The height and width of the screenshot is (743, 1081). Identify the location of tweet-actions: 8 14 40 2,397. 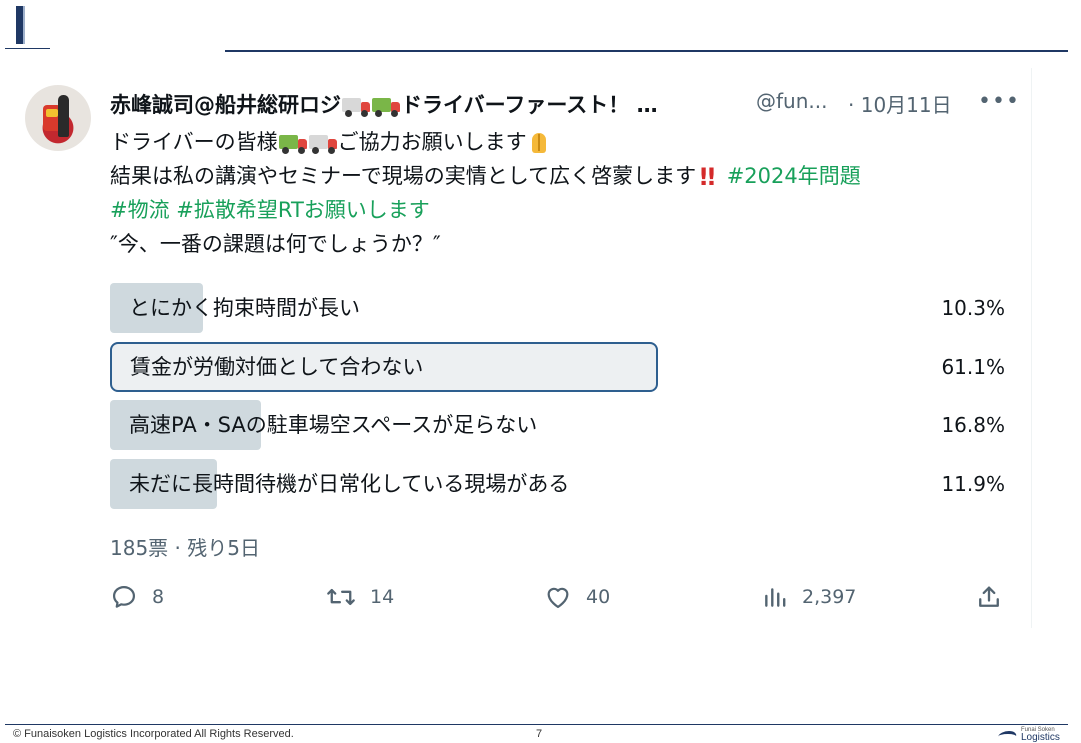
(560, 597).